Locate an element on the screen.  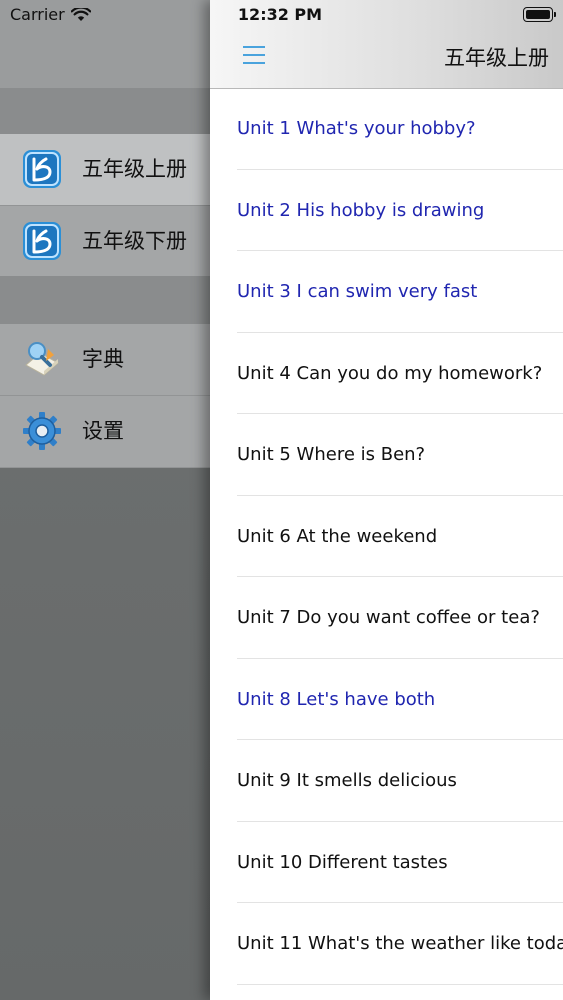
dictionary-icon is located at coordinates (42, 359).